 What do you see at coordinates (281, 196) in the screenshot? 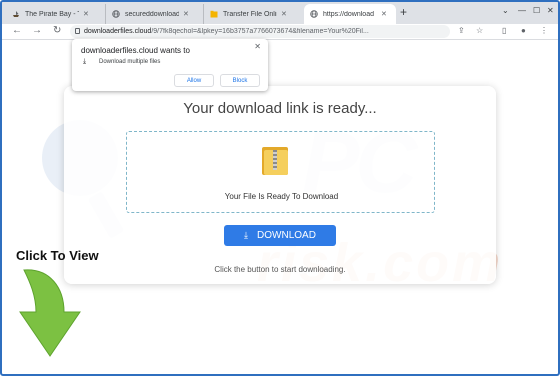
I see `ready-text: Your File Is Ready To Download` at bounding box center [281, 196].